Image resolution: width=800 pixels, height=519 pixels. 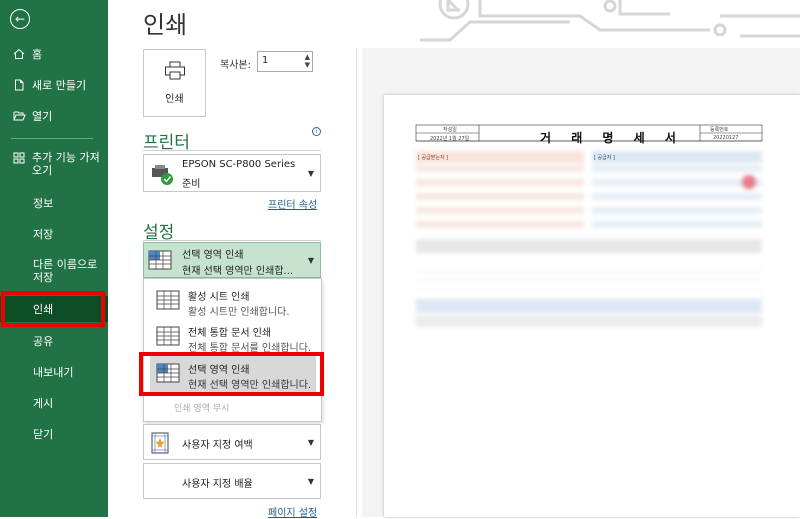 What do you see at coordinates (43, 234) in the screenshot?
I see `nav-label: 저장` at bounding box center [43, 234].